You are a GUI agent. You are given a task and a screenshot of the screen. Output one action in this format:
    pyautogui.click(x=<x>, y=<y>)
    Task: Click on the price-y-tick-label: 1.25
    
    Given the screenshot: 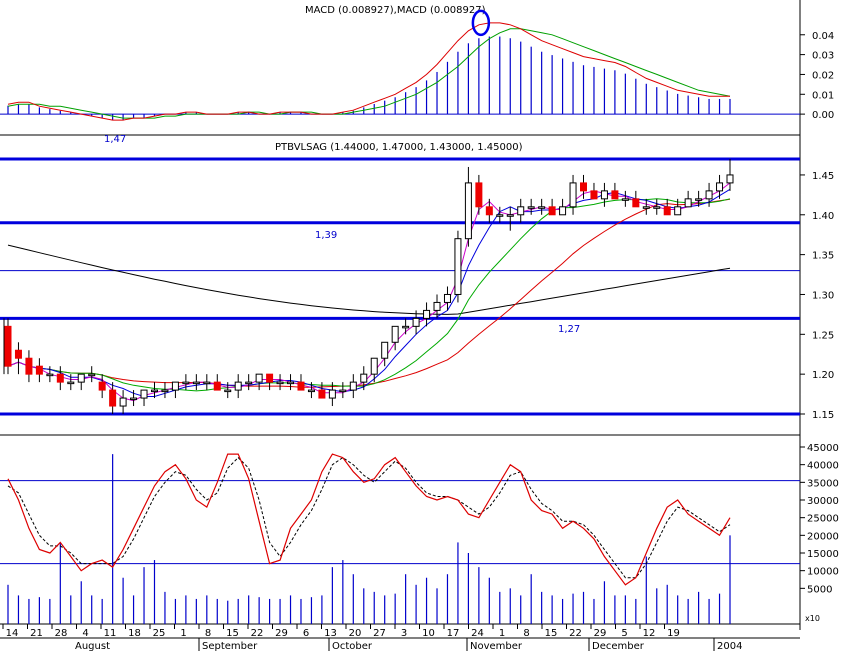 What is the action you would take?
    pyautogui.click(x=823, y=335)
    